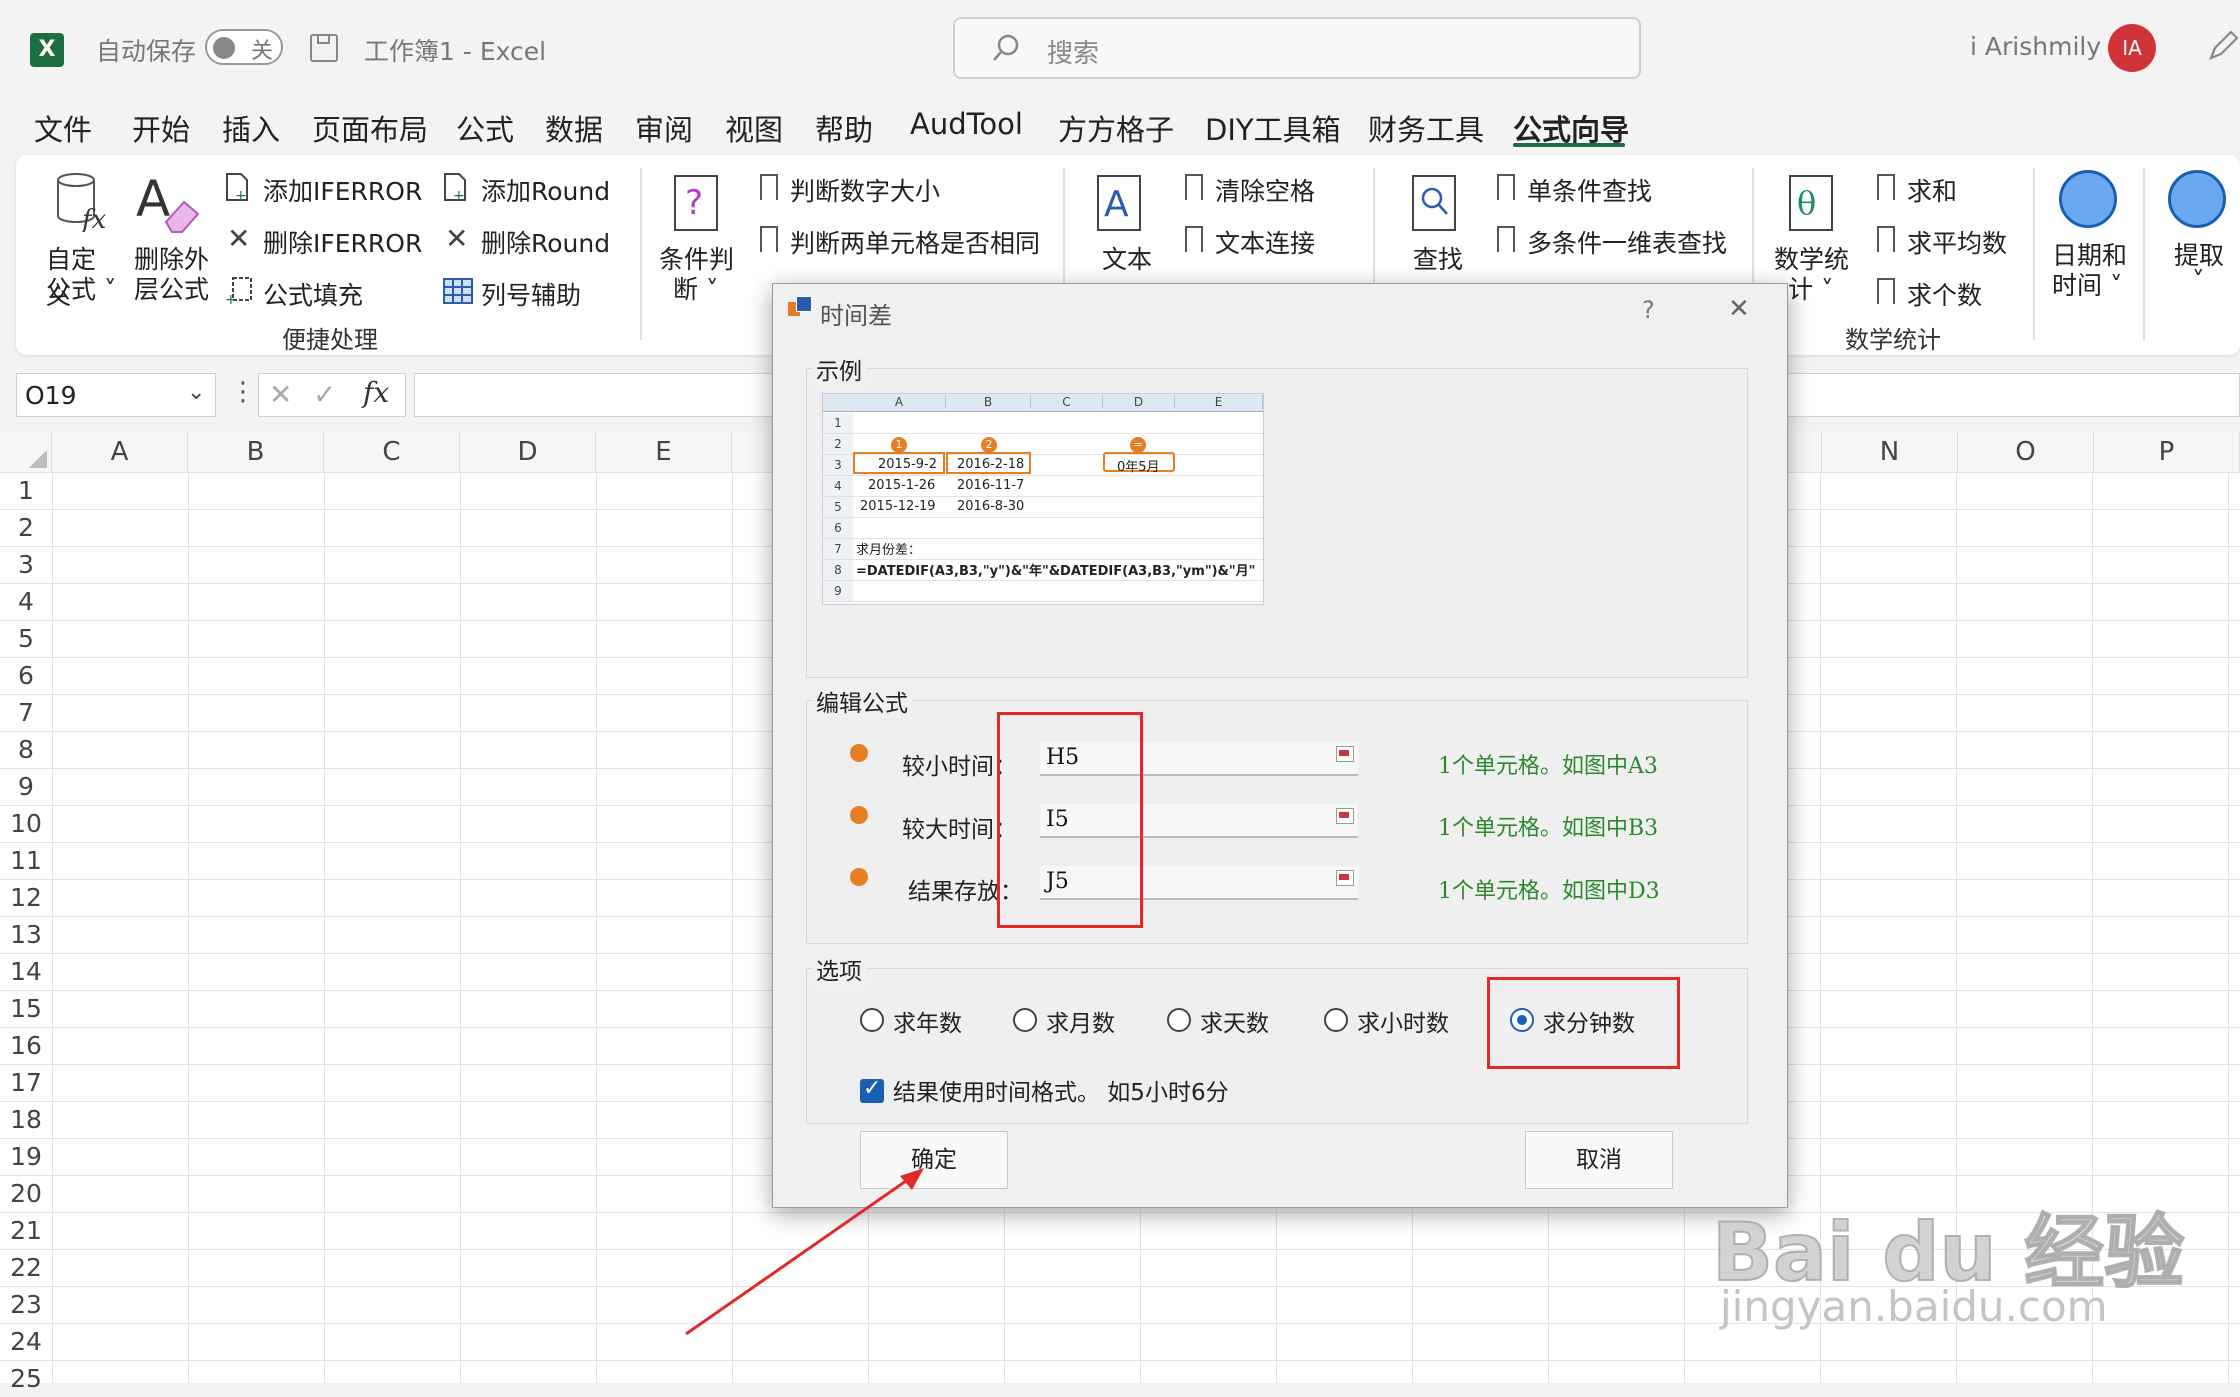  What do you see at coordinates (392, 452) in the screenshot?
I see `column-header: C` at bounding box center [392, 452].